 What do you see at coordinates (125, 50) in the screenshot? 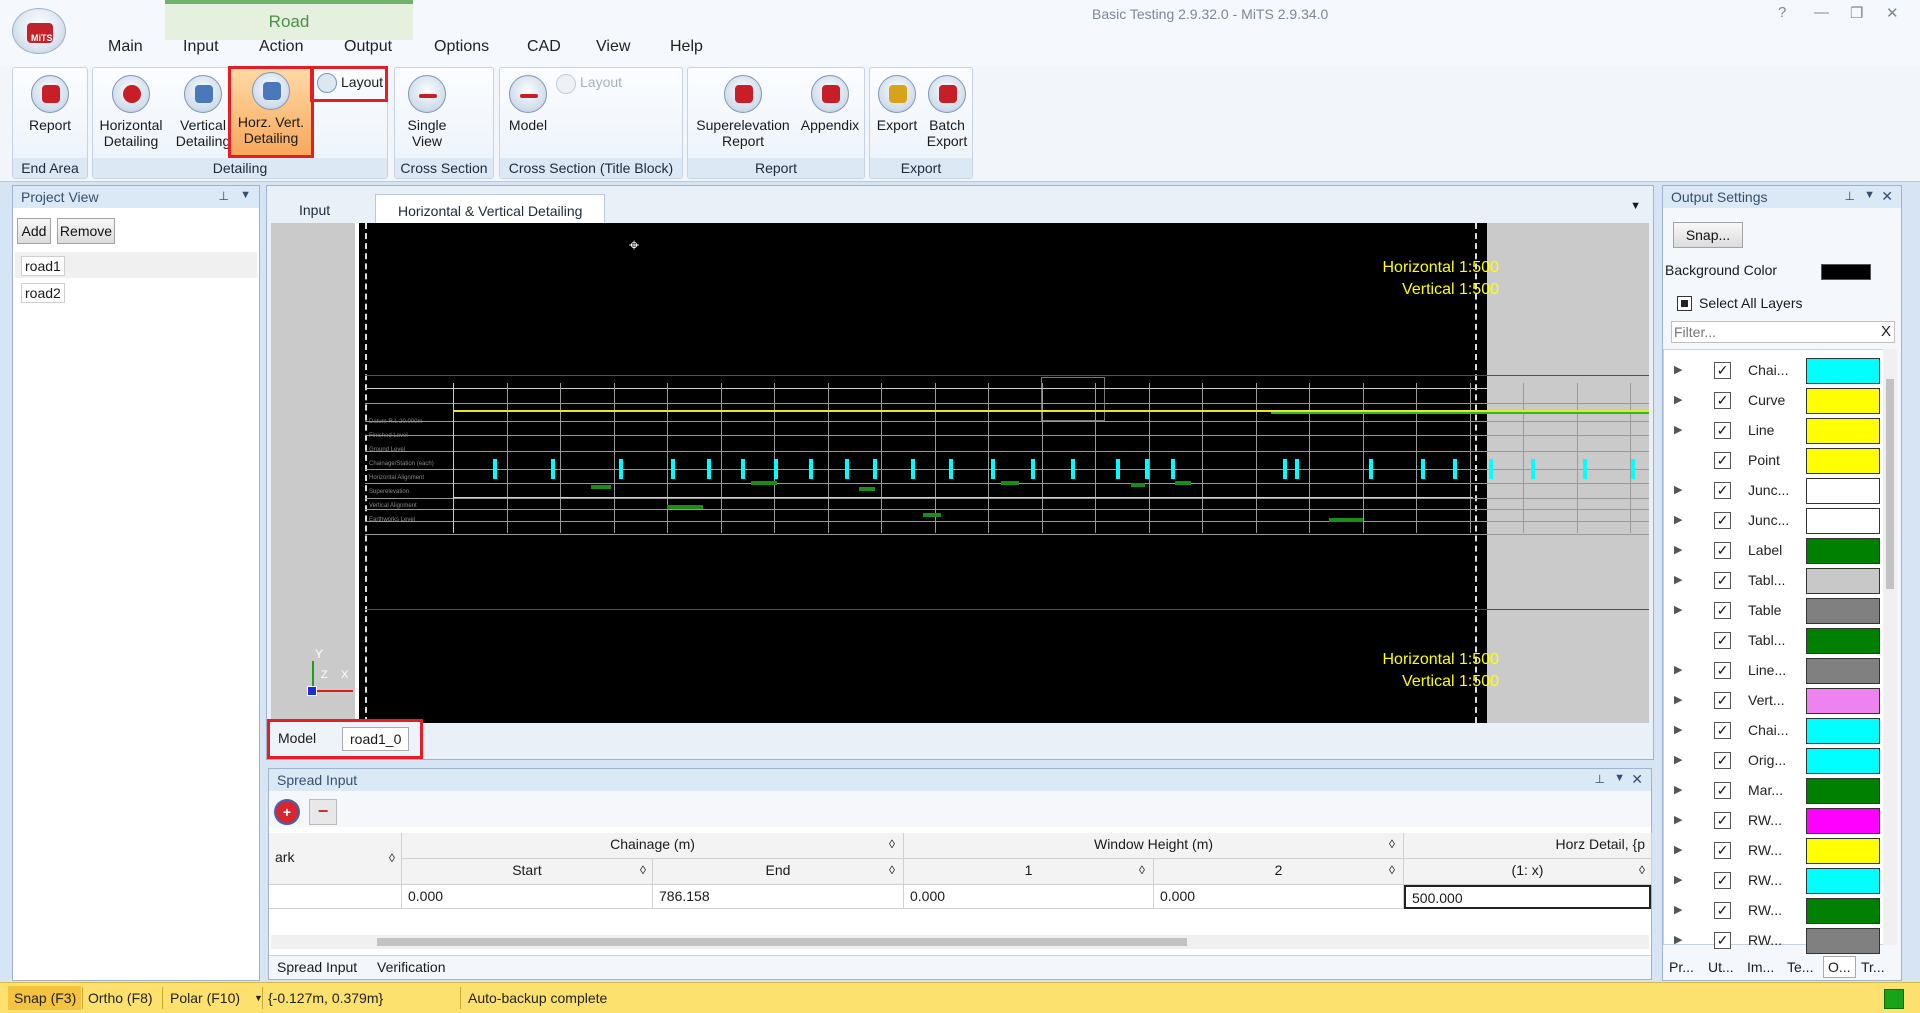
I see `menu-main: Main` at bounding box center [125, 50].